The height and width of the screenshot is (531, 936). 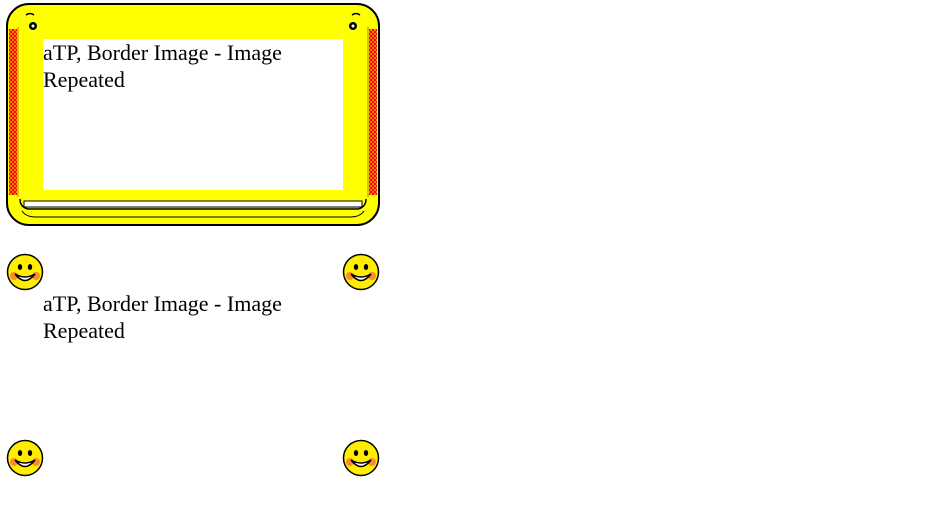 I want to click on frame-box-text: aTP, Border Image - Image Repeated, so click(x=193, y=114).